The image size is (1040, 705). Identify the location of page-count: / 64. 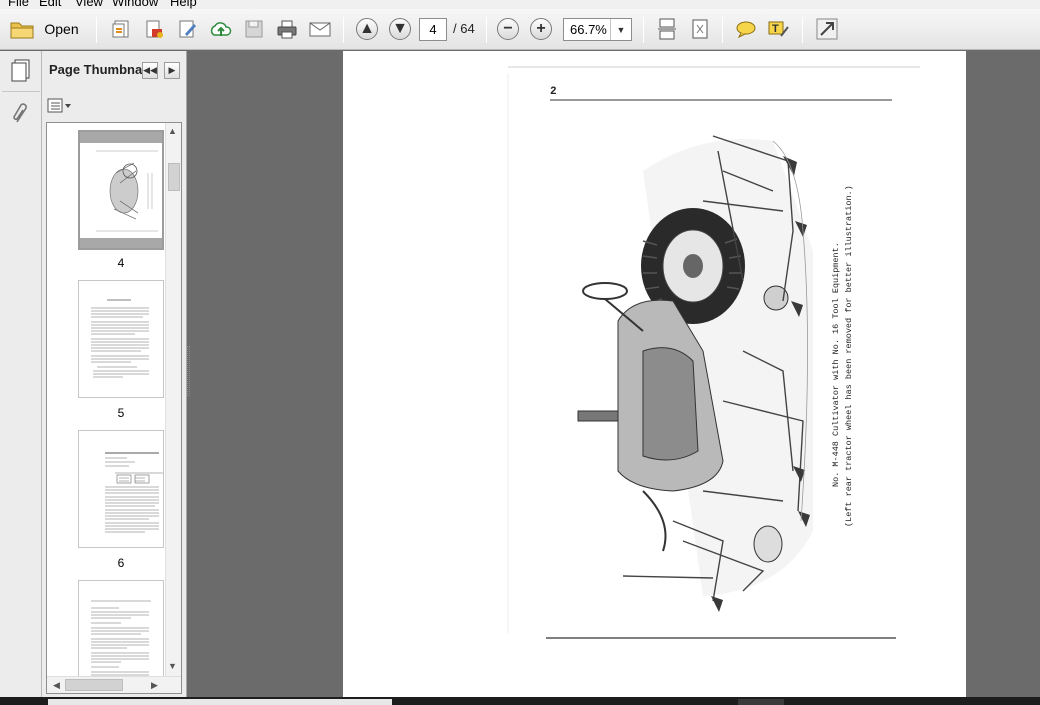
(464, 28).